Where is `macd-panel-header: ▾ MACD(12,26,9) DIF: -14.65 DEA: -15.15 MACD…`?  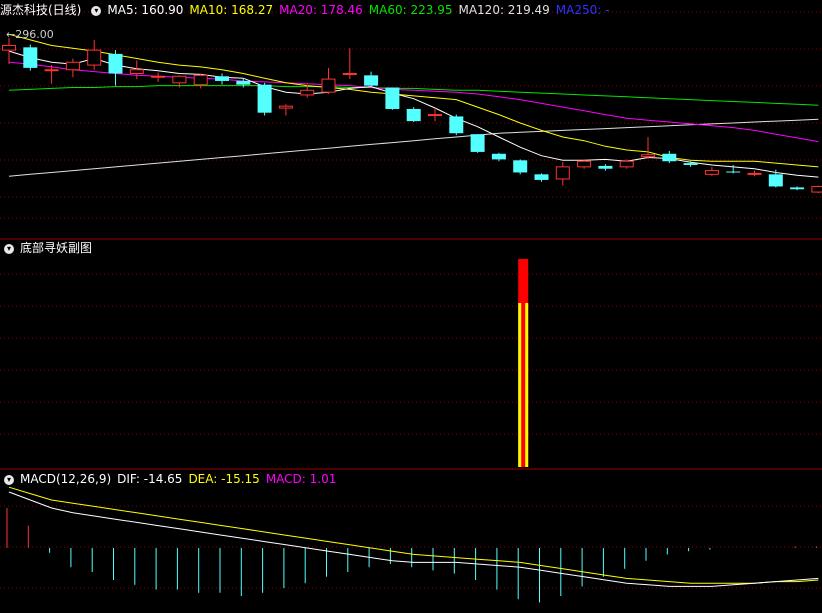 macd-panel-header: ▾ MACD(12,26,9) DIF: -14.65 DEA: -15.15 MACD… is located at coordinates (171, 479).